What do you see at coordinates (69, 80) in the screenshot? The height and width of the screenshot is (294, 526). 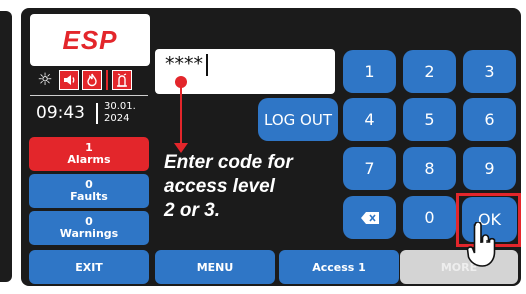 I see `speaker-icon` at bounding box center [69, 80].